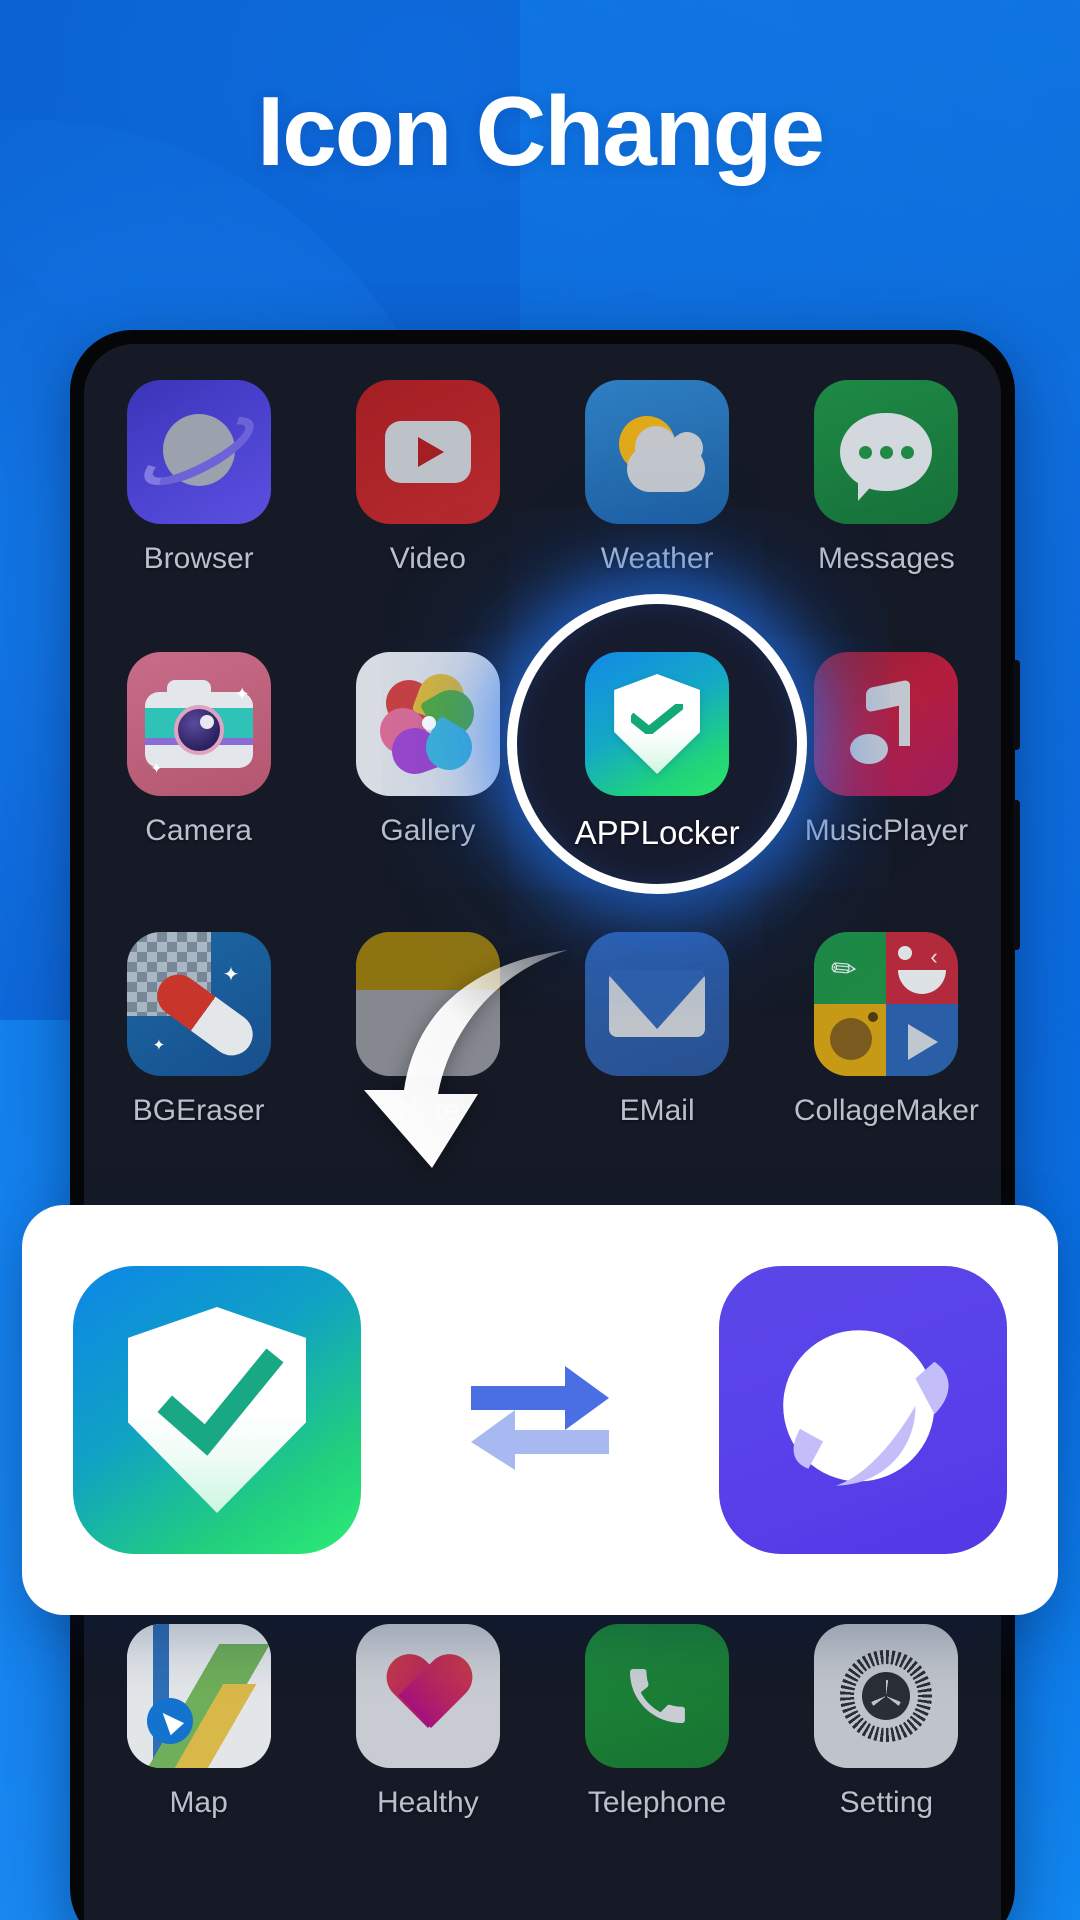 The height and width of the screenshot is (1920, 1080). I want to click on app-cell-weather: Weather, so click(657, 478).